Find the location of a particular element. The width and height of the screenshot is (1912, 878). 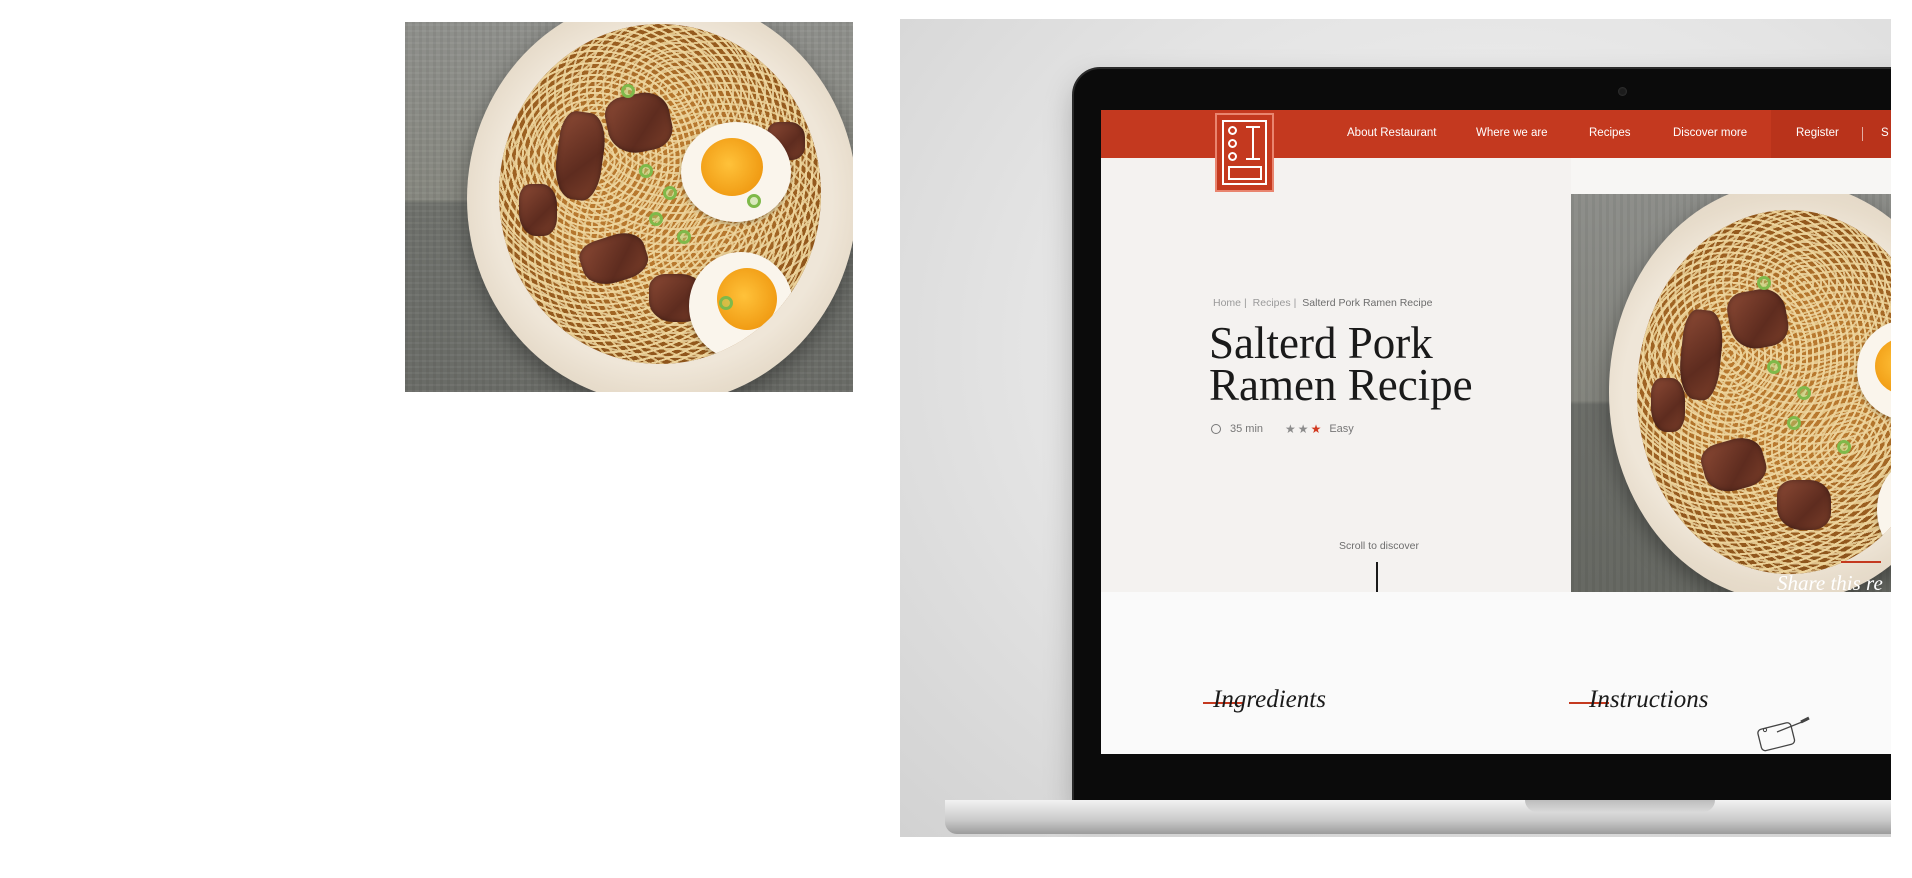

laptop-notch is located at coordinates (1620, 806).